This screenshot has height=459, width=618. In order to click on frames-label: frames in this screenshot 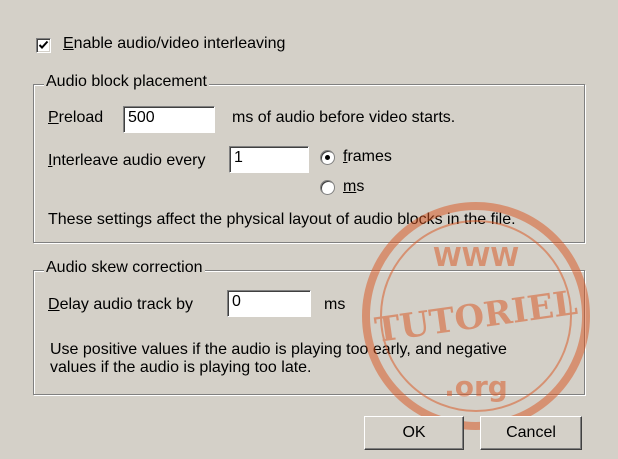, I will do `click(367, 157)`.